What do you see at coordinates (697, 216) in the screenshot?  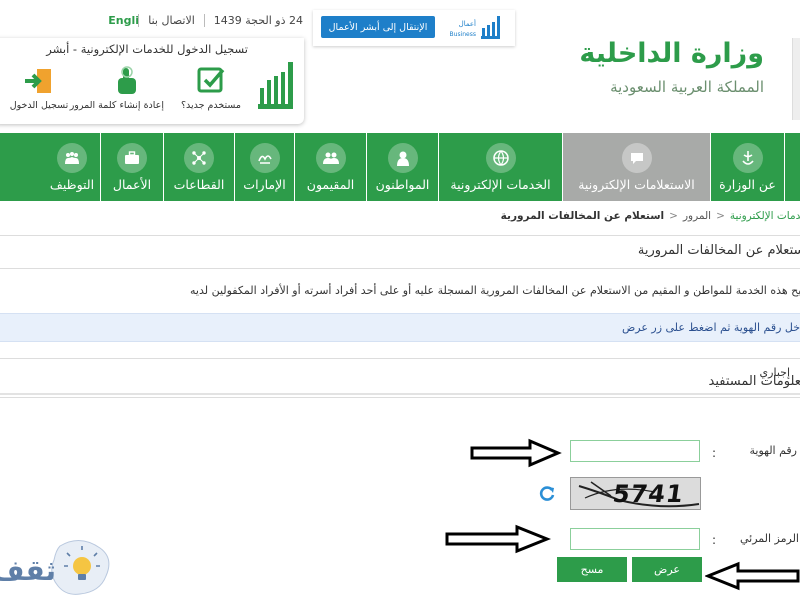 I see `breadcrumb-item-traffic: المرور` at bounding box center [697, 216].